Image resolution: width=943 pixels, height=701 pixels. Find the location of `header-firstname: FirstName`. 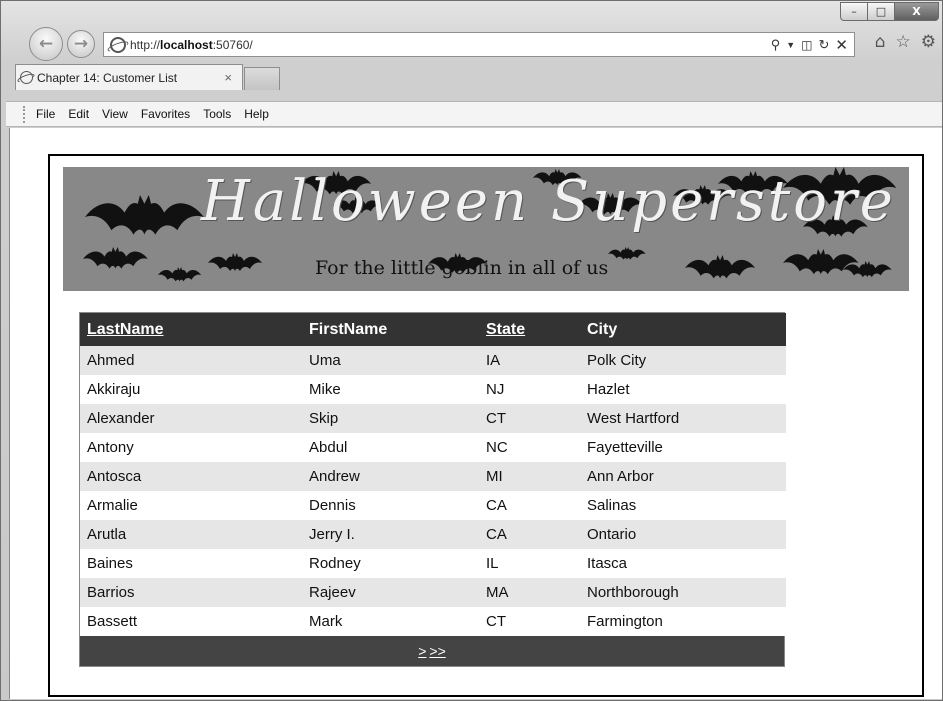

header-firstname: FirstName is located at coordinates (390, 329).